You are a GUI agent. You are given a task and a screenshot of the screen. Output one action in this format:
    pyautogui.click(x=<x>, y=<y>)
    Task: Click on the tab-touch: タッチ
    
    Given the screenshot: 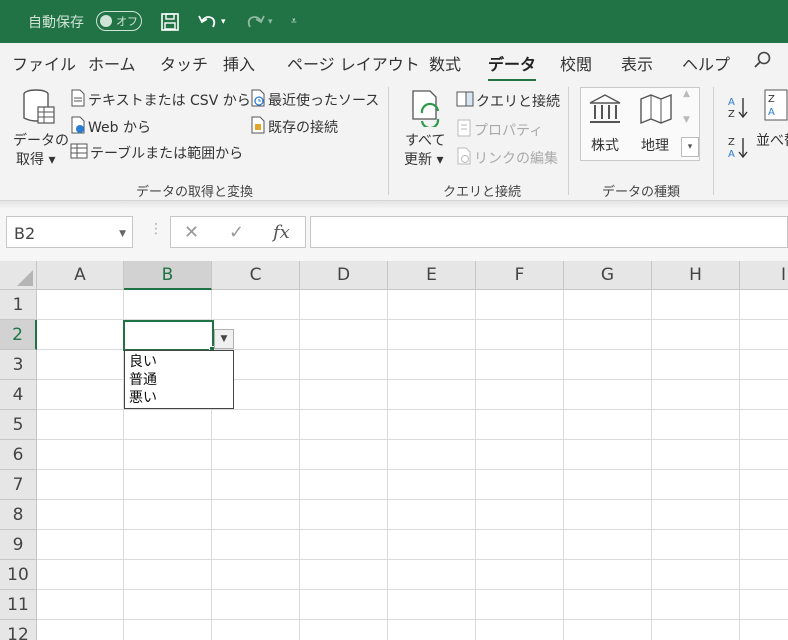 What is the action you would take?
    pyautogui.click(x=184, y=63)
    